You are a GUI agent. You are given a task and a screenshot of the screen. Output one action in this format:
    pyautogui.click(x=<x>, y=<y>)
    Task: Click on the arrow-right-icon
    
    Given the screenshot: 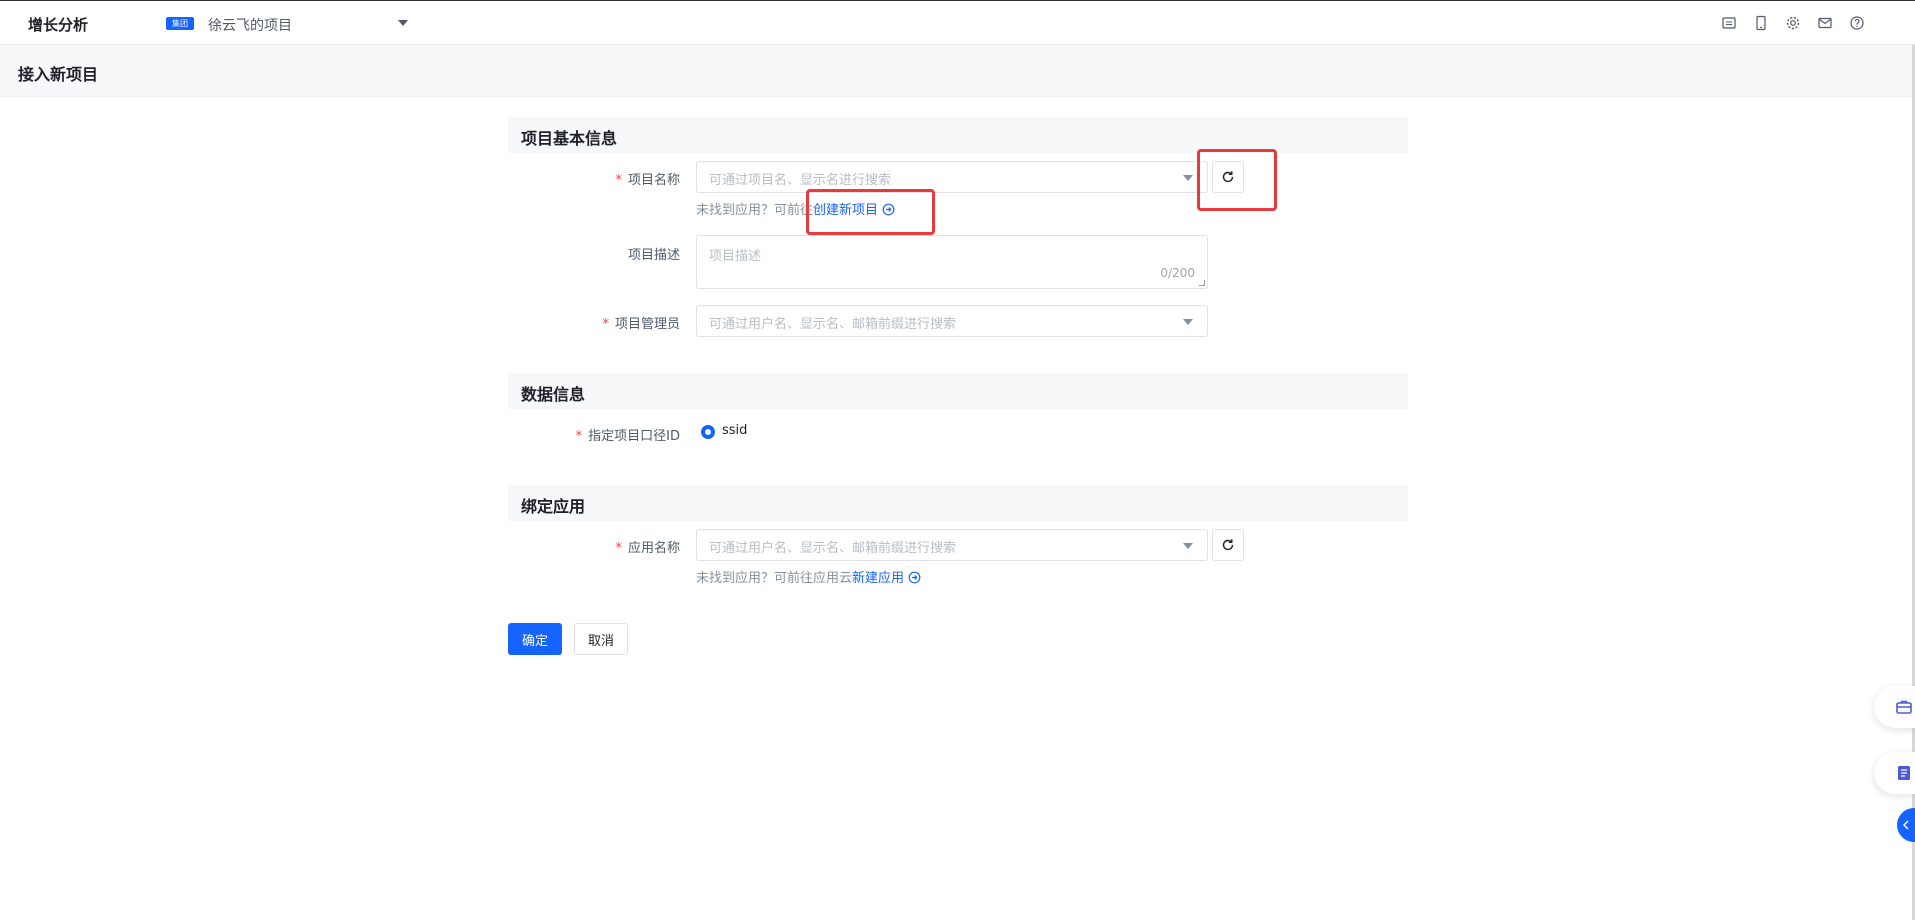 What is the action you would take?
    pyautogui.click(x=914, y=579)
    